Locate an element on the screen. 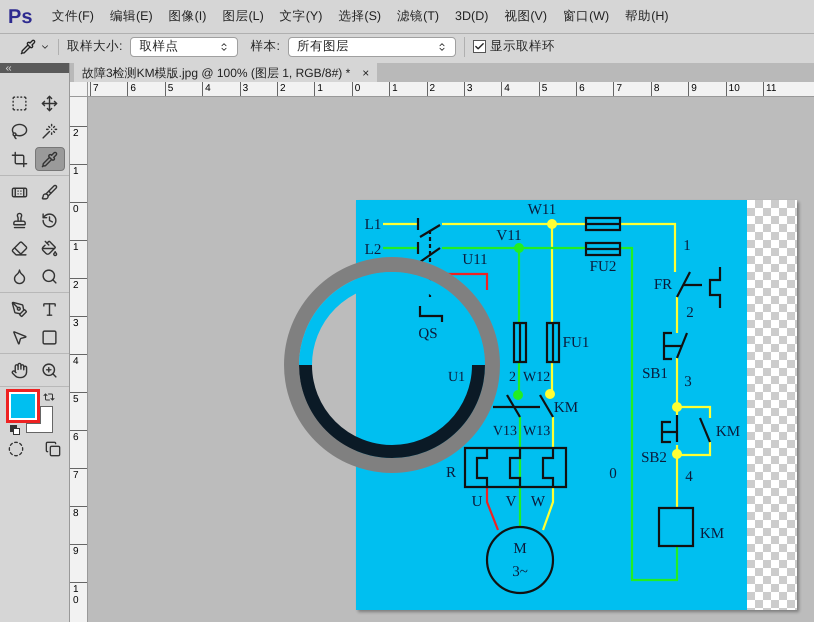  diagram-label: M is located at coordinates (520, 549).